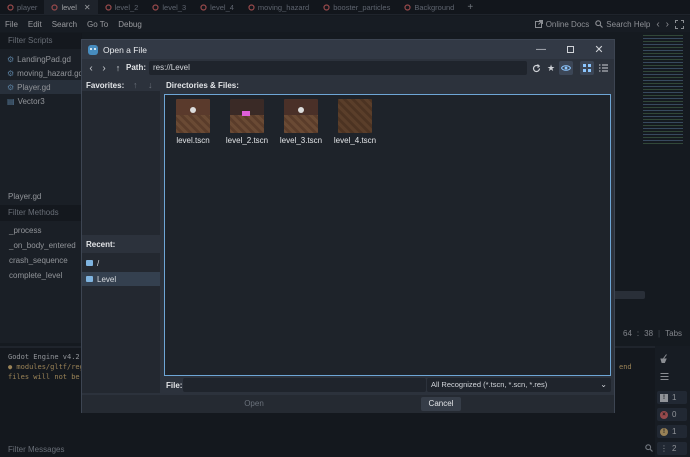 The height and width of the screenshot is (457, 690). What do you see at coordinates (348, 404) in the screenshot?
I see `dialog-button-row: Open Cancel` at bounding box center [348, 404].